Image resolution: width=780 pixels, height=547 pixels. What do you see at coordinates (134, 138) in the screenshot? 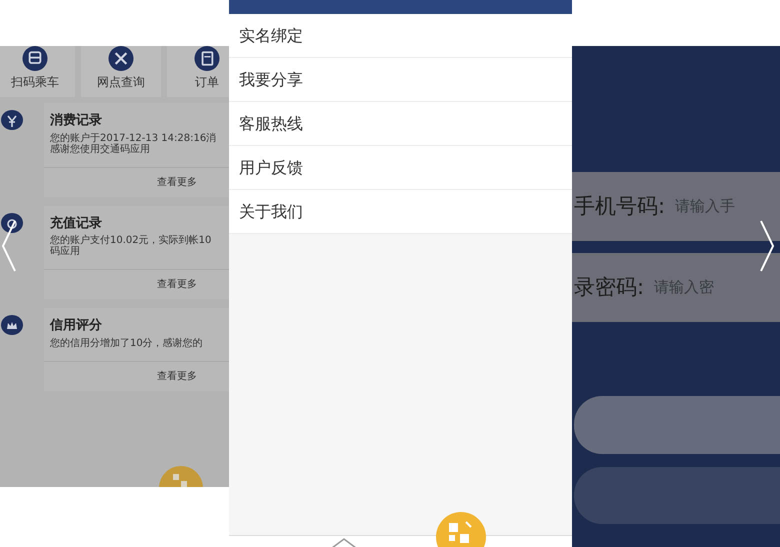
I see `record-description: 您的账户于2017-12-13 14:28:16消` at bounding box center [134, 138].